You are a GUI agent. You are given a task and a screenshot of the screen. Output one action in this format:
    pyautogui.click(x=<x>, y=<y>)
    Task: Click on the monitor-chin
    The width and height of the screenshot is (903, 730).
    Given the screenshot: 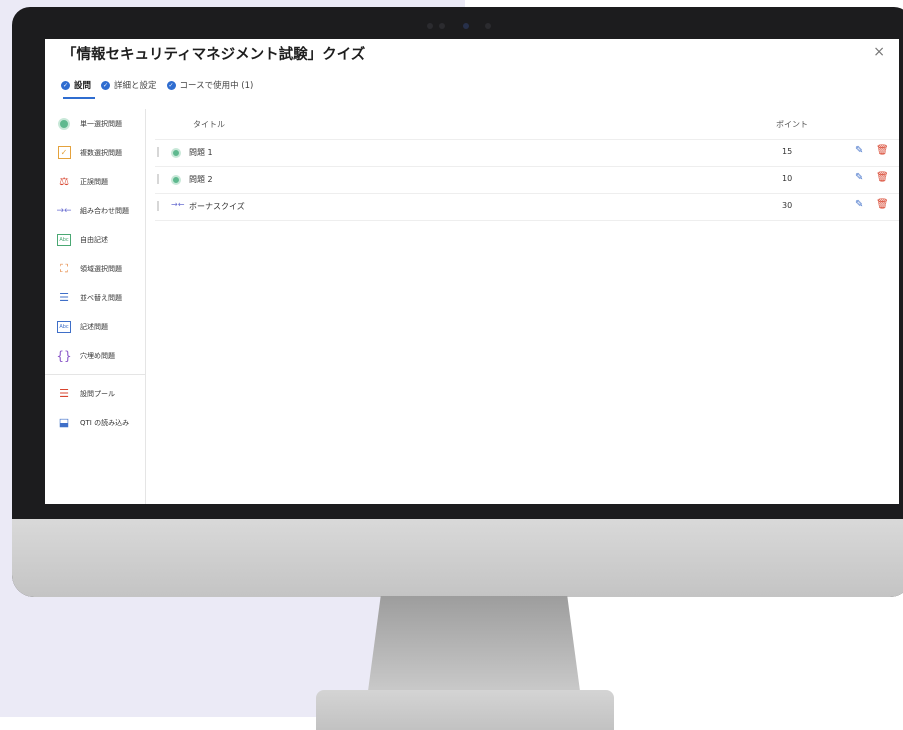 What is the action you would take?
    pyautogui.click(x=457, y=558)
    